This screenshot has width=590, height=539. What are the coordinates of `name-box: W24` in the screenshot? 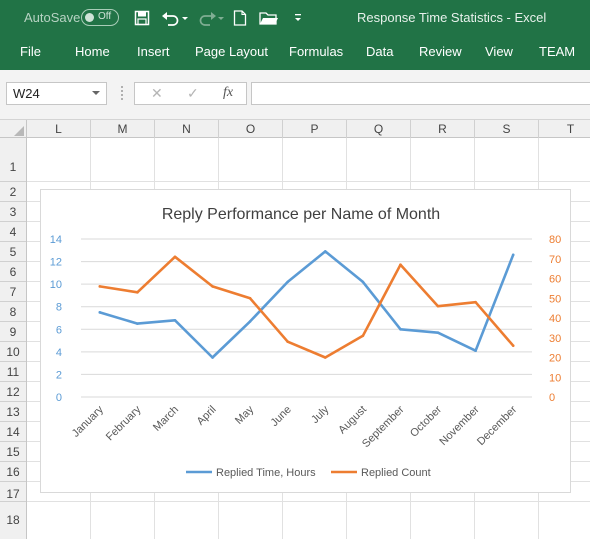 It's located at (56, 93).